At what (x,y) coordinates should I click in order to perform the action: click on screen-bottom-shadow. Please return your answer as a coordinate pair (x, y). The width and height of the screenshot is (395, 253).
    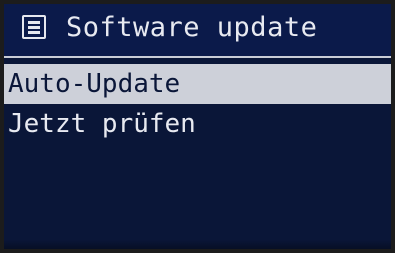
    Looking at the image, I should click on (197, 244).